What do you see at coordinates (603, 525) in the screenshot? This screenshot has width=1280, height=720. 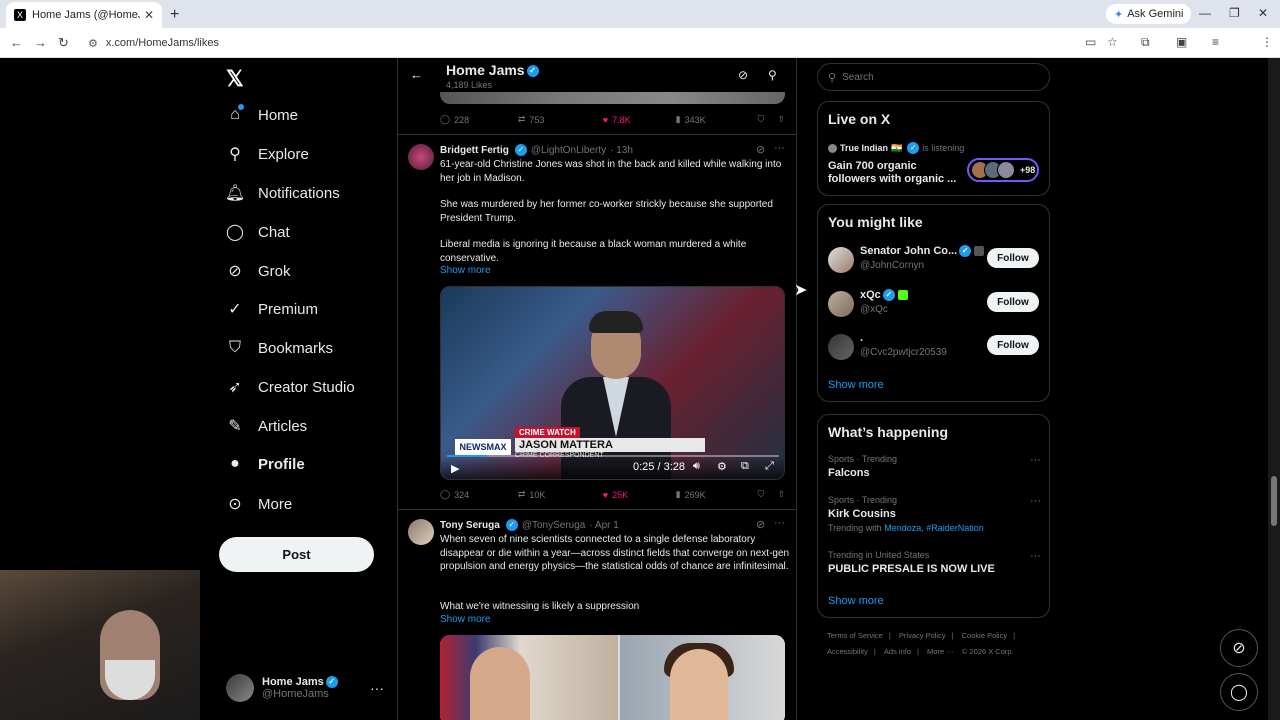 I see `tweet-time: · Apr 1` at bounding box center [603, 525].